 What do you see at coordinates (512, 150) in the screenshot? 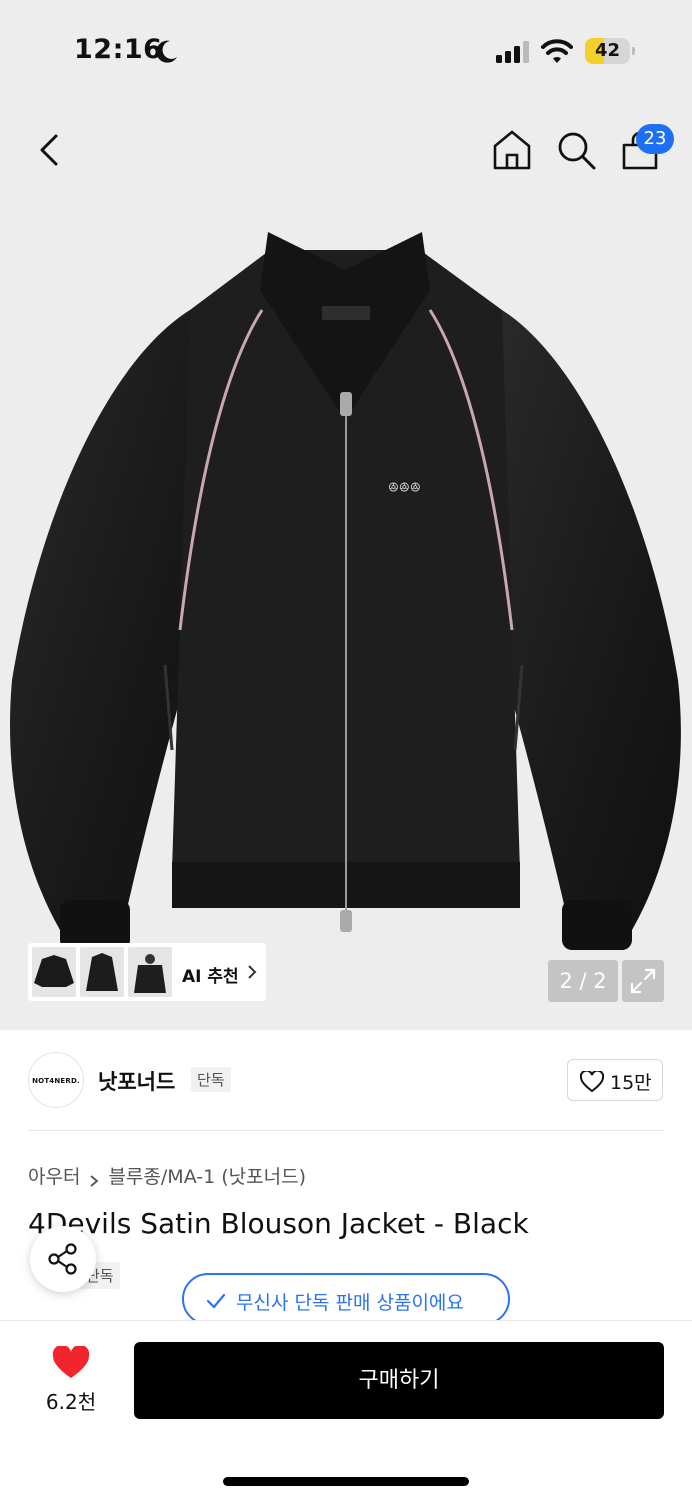
I see `home-icon` at bounding box center [512, 150].